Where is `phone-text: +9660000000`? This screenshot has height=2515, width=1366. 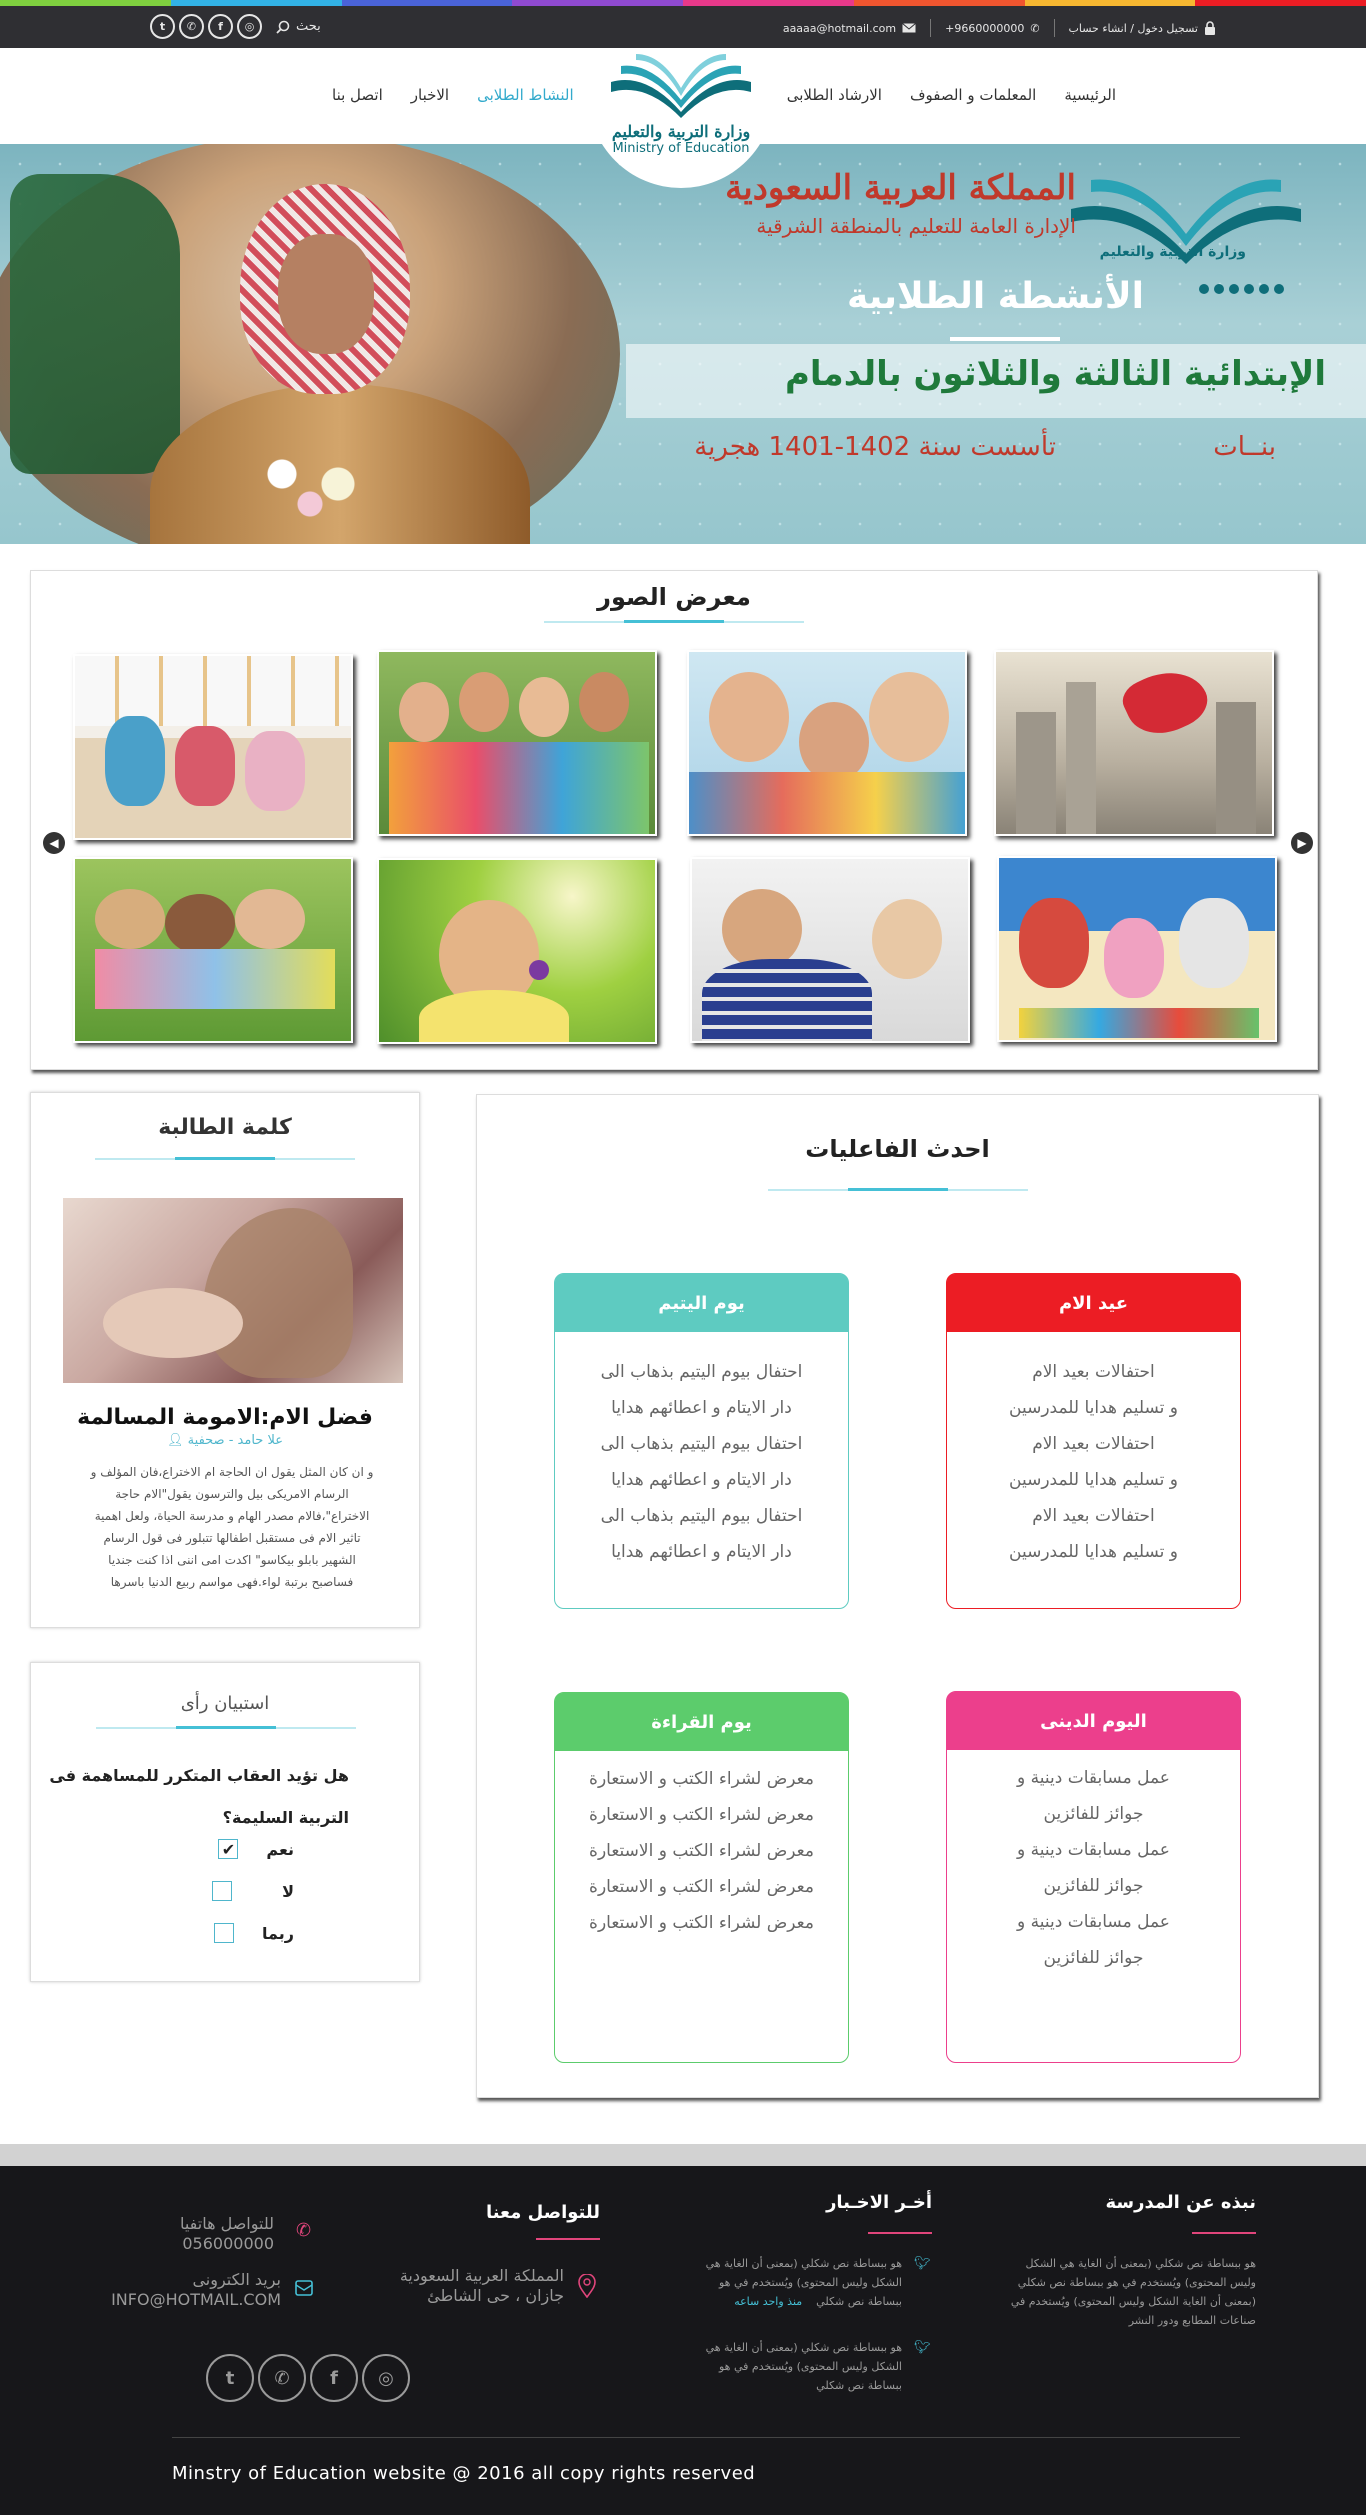
phone-text: +9660000000 is located at coordinates (985, 28).